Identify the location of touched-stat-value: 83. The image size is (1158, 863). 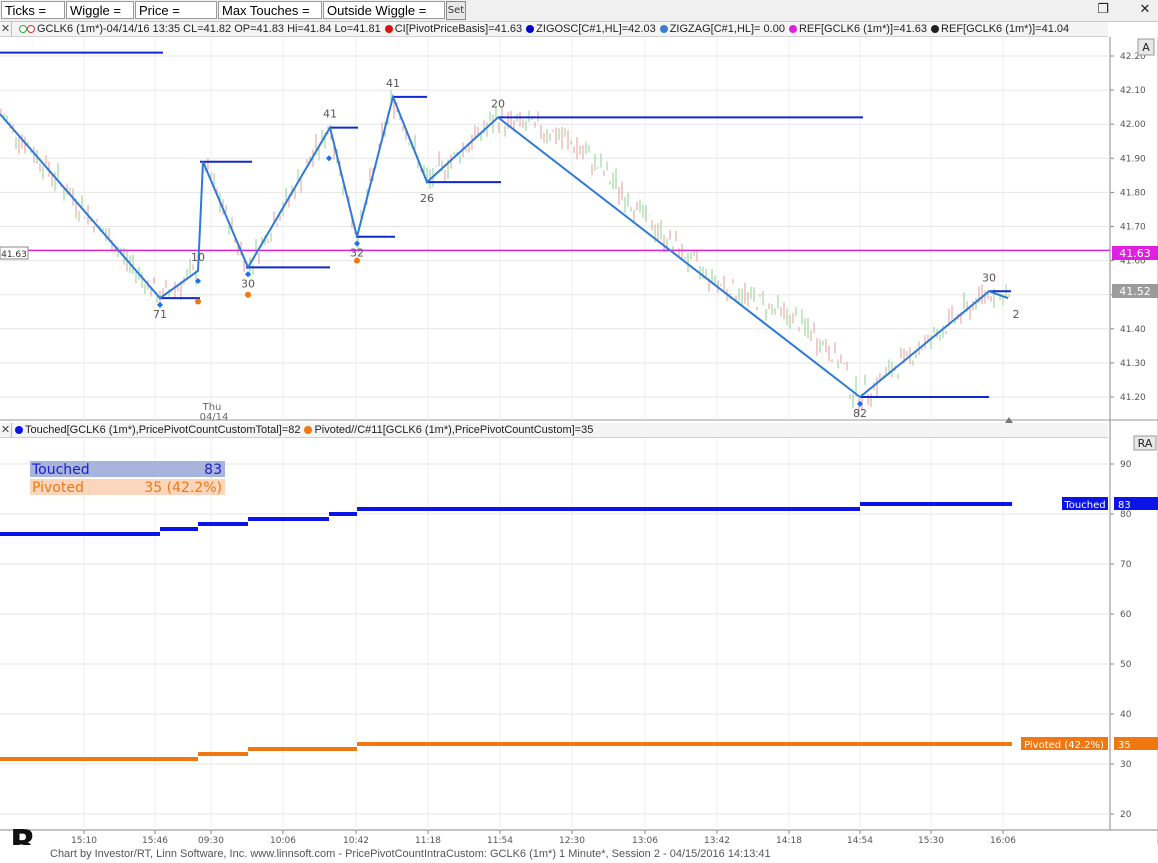
(213, 470).